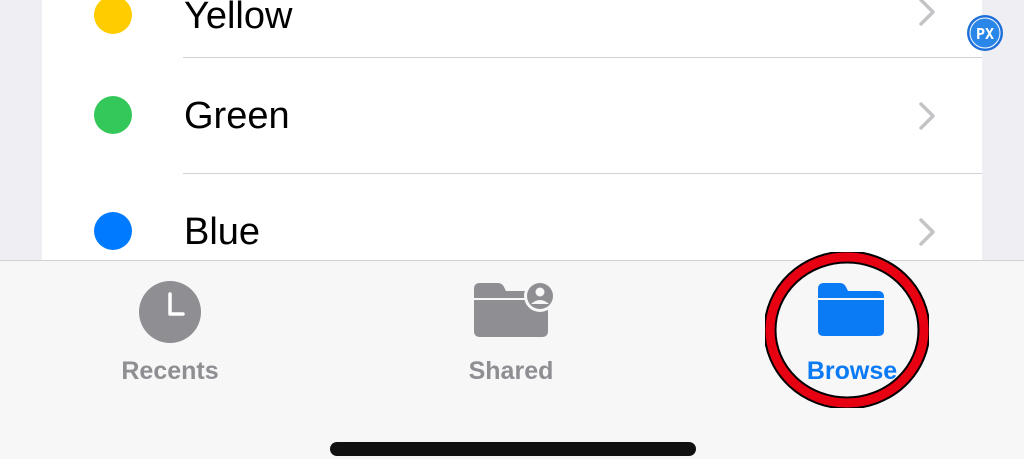 The image size is (1024, 459). What do you see at coordinates (113, 17) in the screenshot?
I see `yellow-tag-dot` at bounding box center [113, 17].